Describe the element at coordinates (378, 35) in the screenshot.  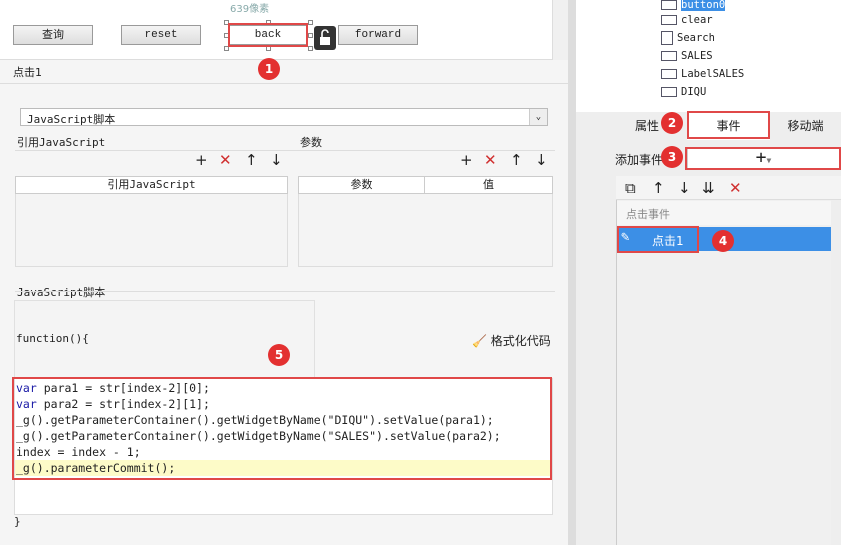
I see `forward-button: forward` at that location.